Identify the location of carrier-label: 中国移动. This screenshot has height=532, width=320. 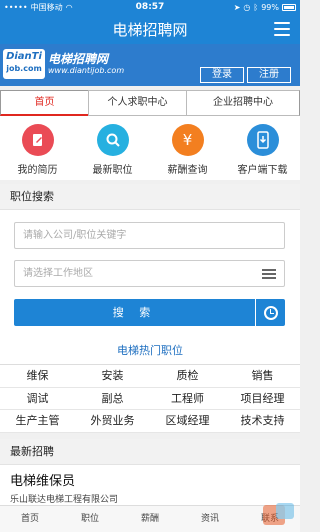
(46, 7).